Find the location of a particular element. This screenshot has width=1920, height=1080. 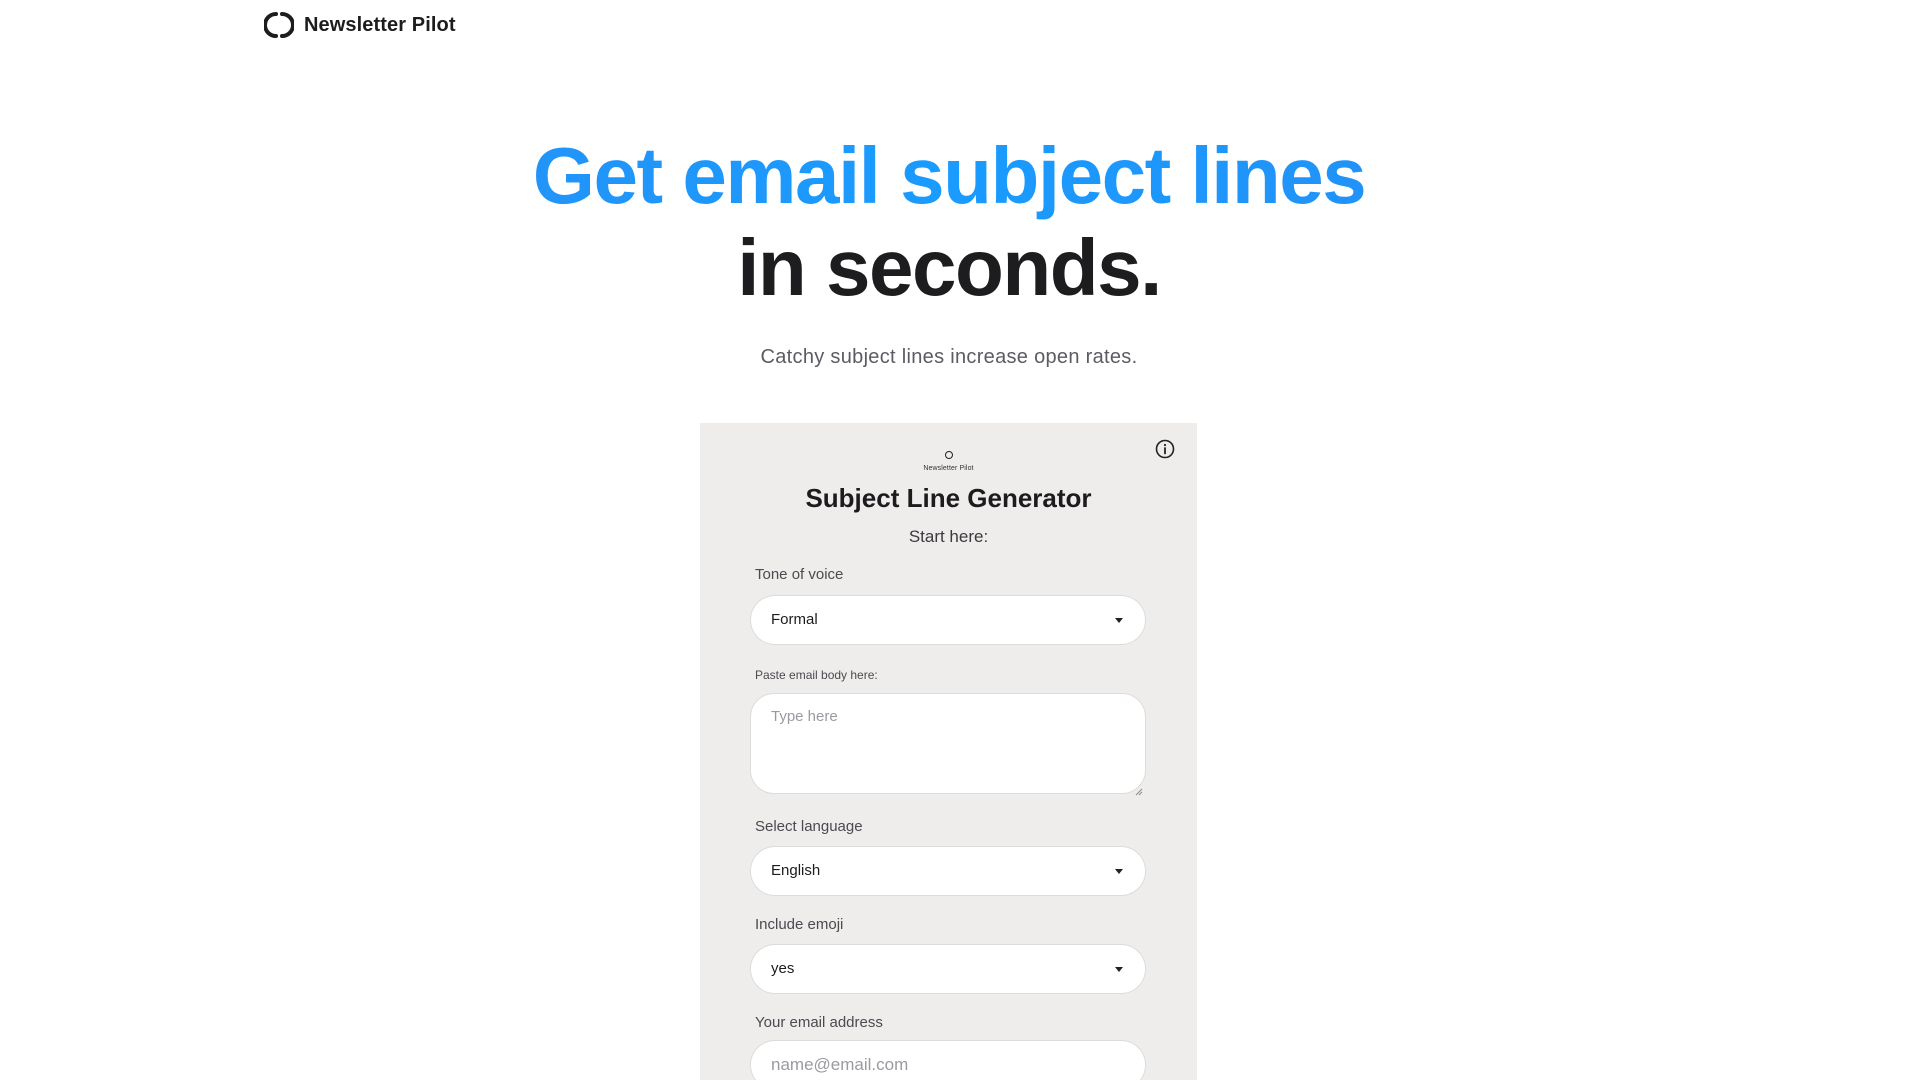

mini-ring-icon is located at coordinates (948, 455).